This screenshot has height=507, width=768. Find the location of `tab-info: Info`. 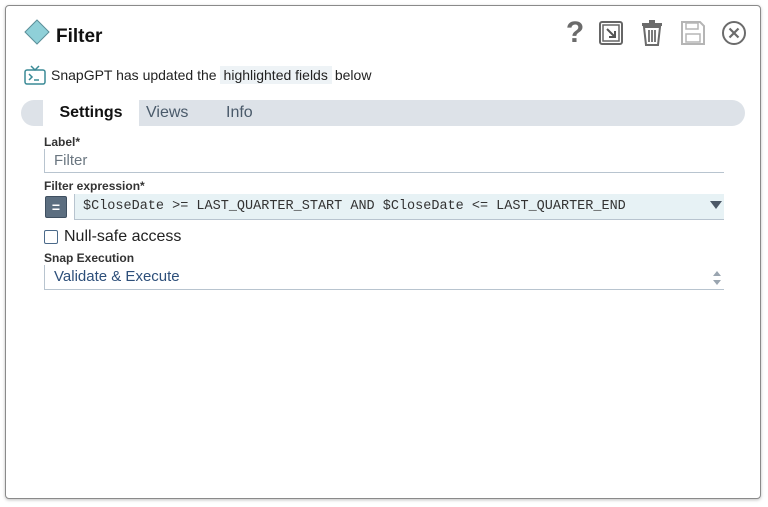

tab-info: Info is located at coordinates (239, 113).